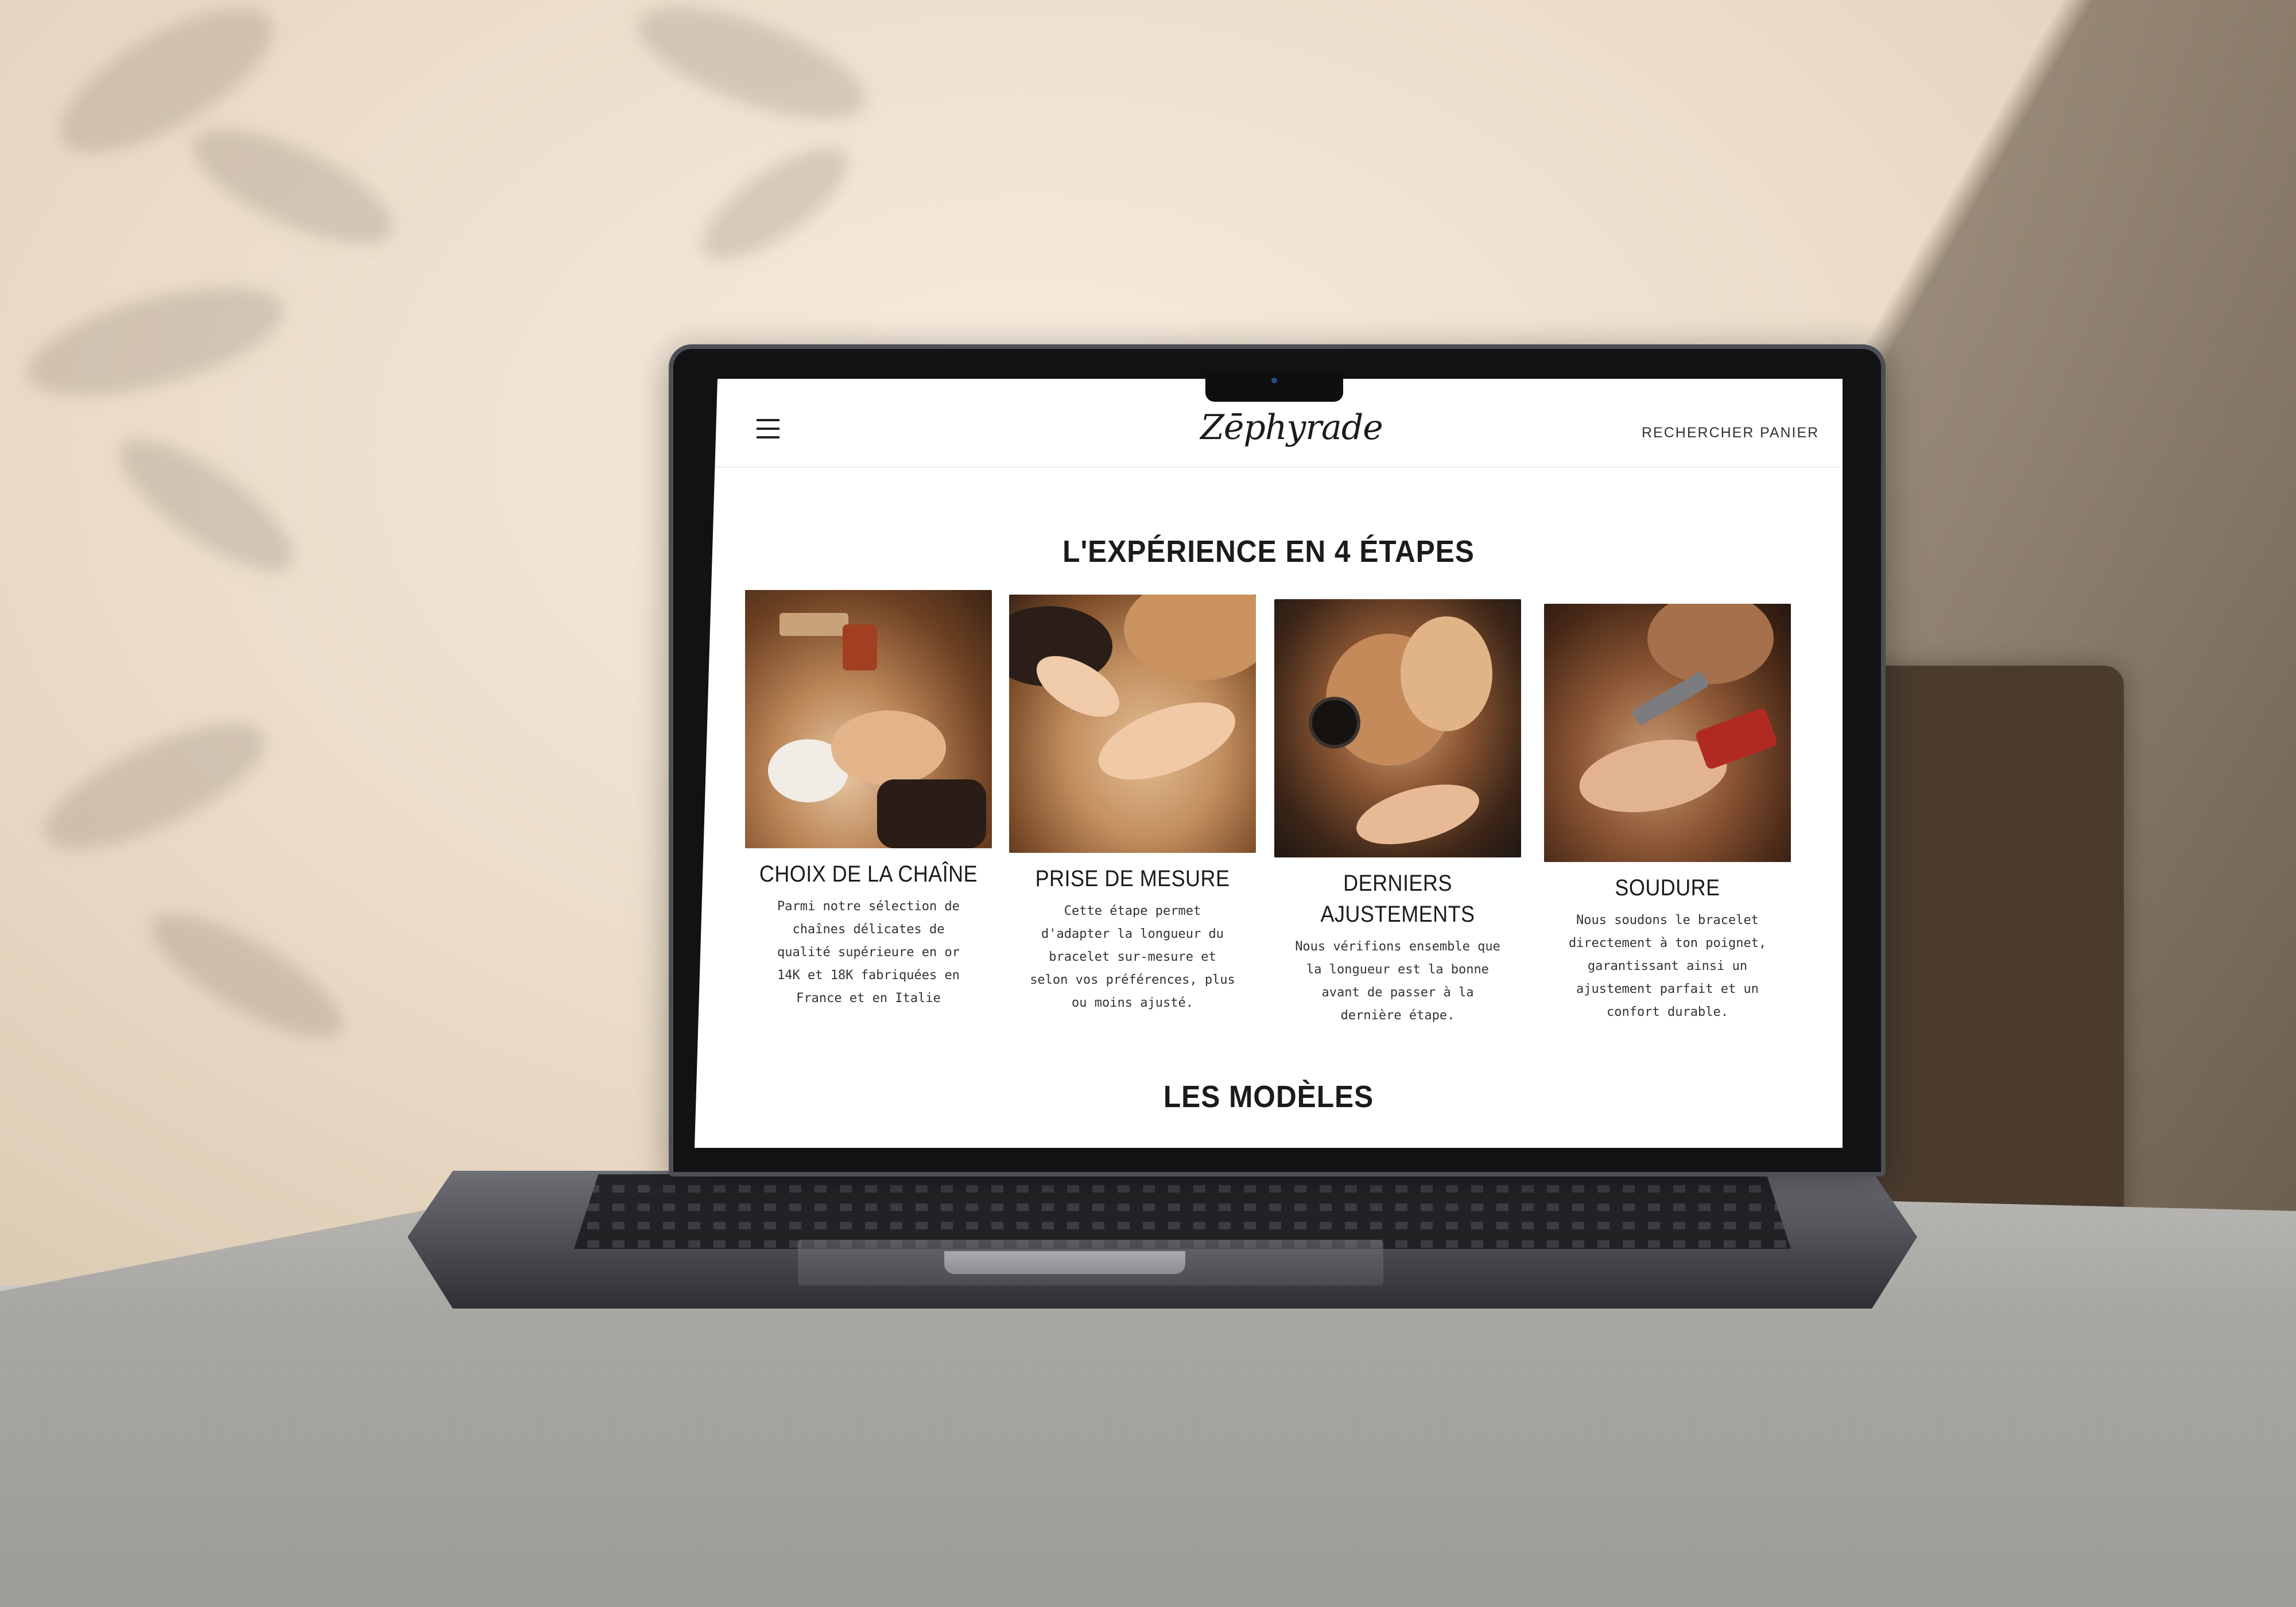 This screenshot has width=2296, height=1607. Describe the element at coordinates (1698, 433) in the screenshot. I see `nav-search-link: RECHERCHER` at that location.